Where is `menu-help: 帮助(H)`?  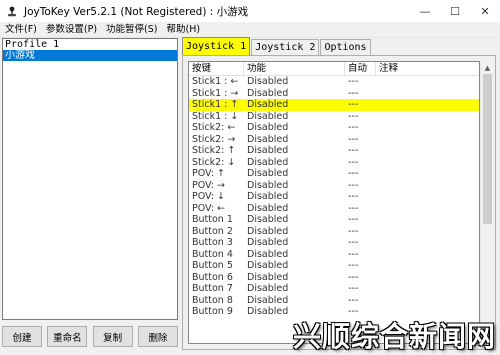
menu-help: 帮助(H) is located at coordinates (183, 29).